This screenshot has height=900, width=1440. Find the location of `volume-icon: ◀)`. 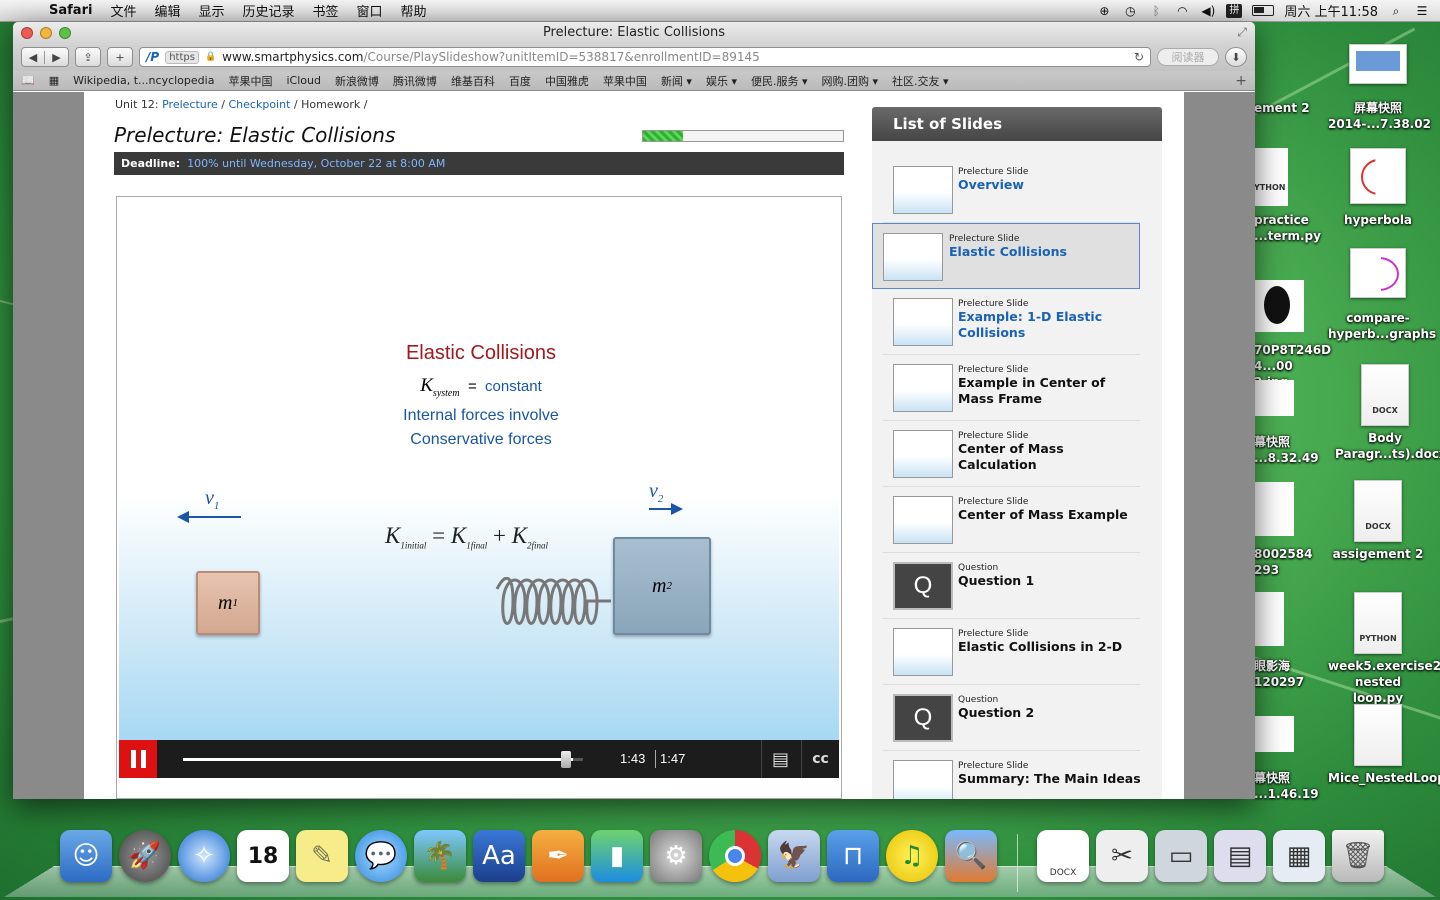

volume-icon: ◀) is located at coordinates (1208, 11).